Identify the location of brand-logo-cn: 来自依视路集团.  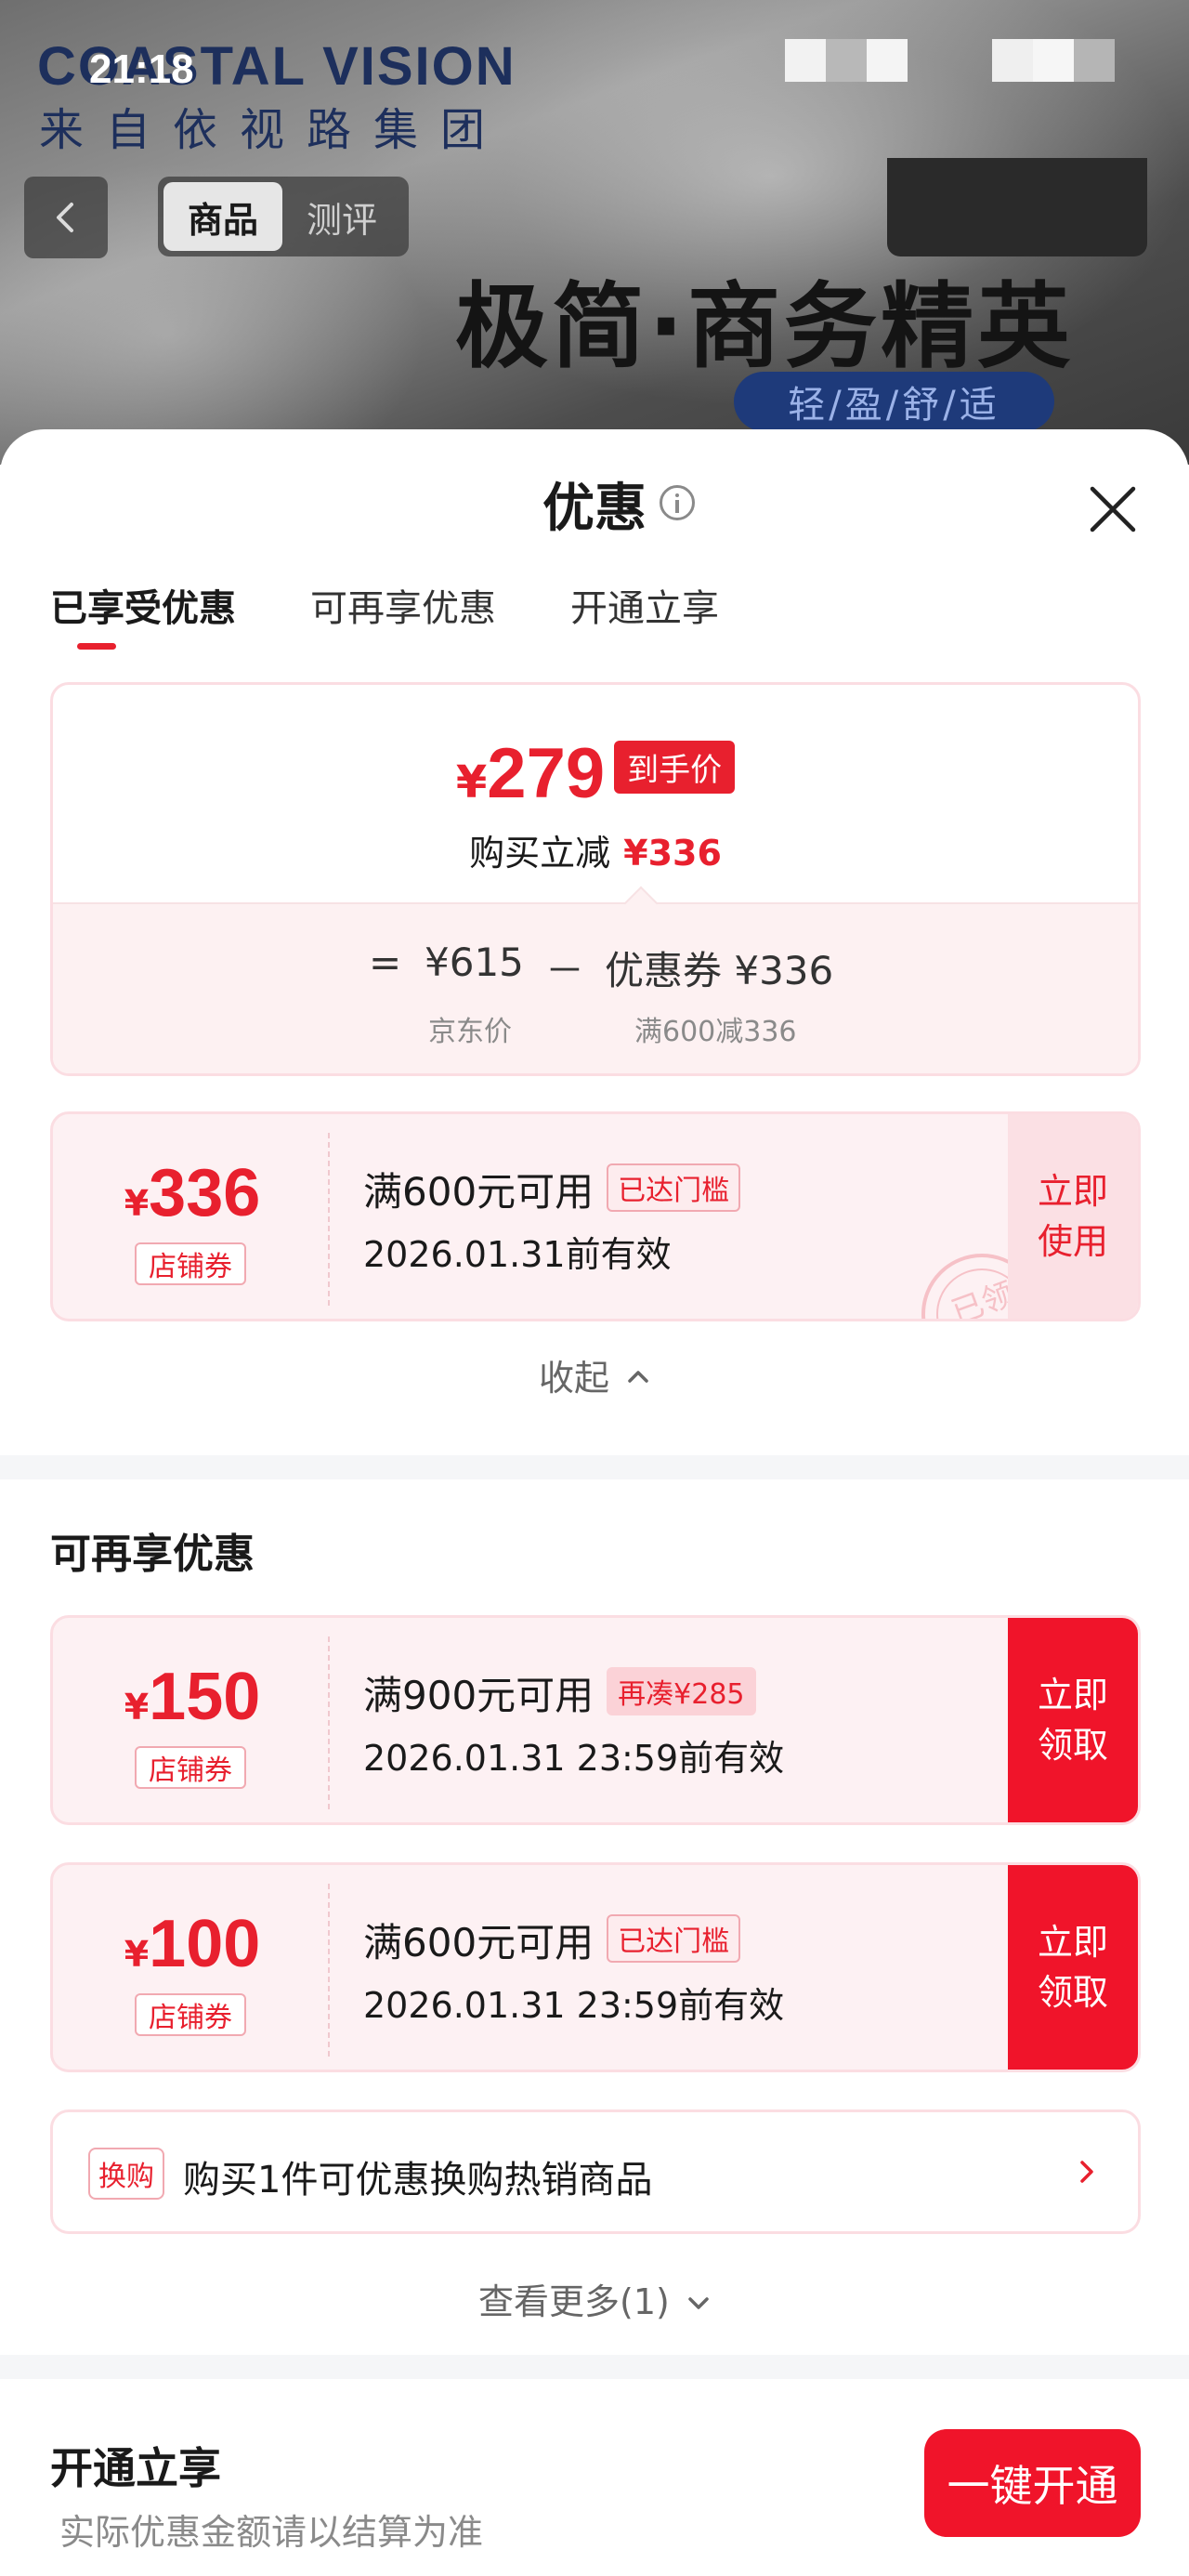
(273, 130).